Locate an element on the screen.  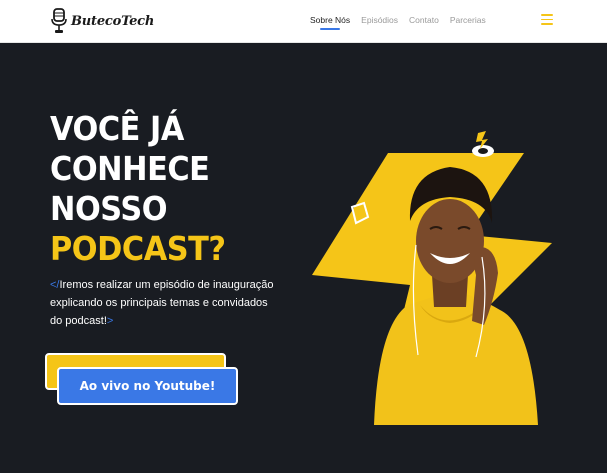
brand-logo: ButecoTech is located at coordinates (102, 21).